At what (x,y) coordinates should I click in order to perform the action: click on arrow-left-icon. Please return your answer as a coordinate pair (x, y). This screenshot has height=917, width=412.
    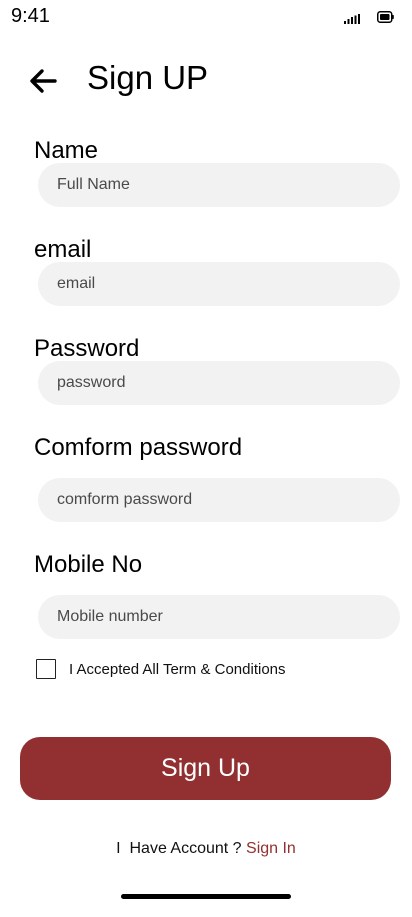
    Looking at the image, I should click on (43, 83).